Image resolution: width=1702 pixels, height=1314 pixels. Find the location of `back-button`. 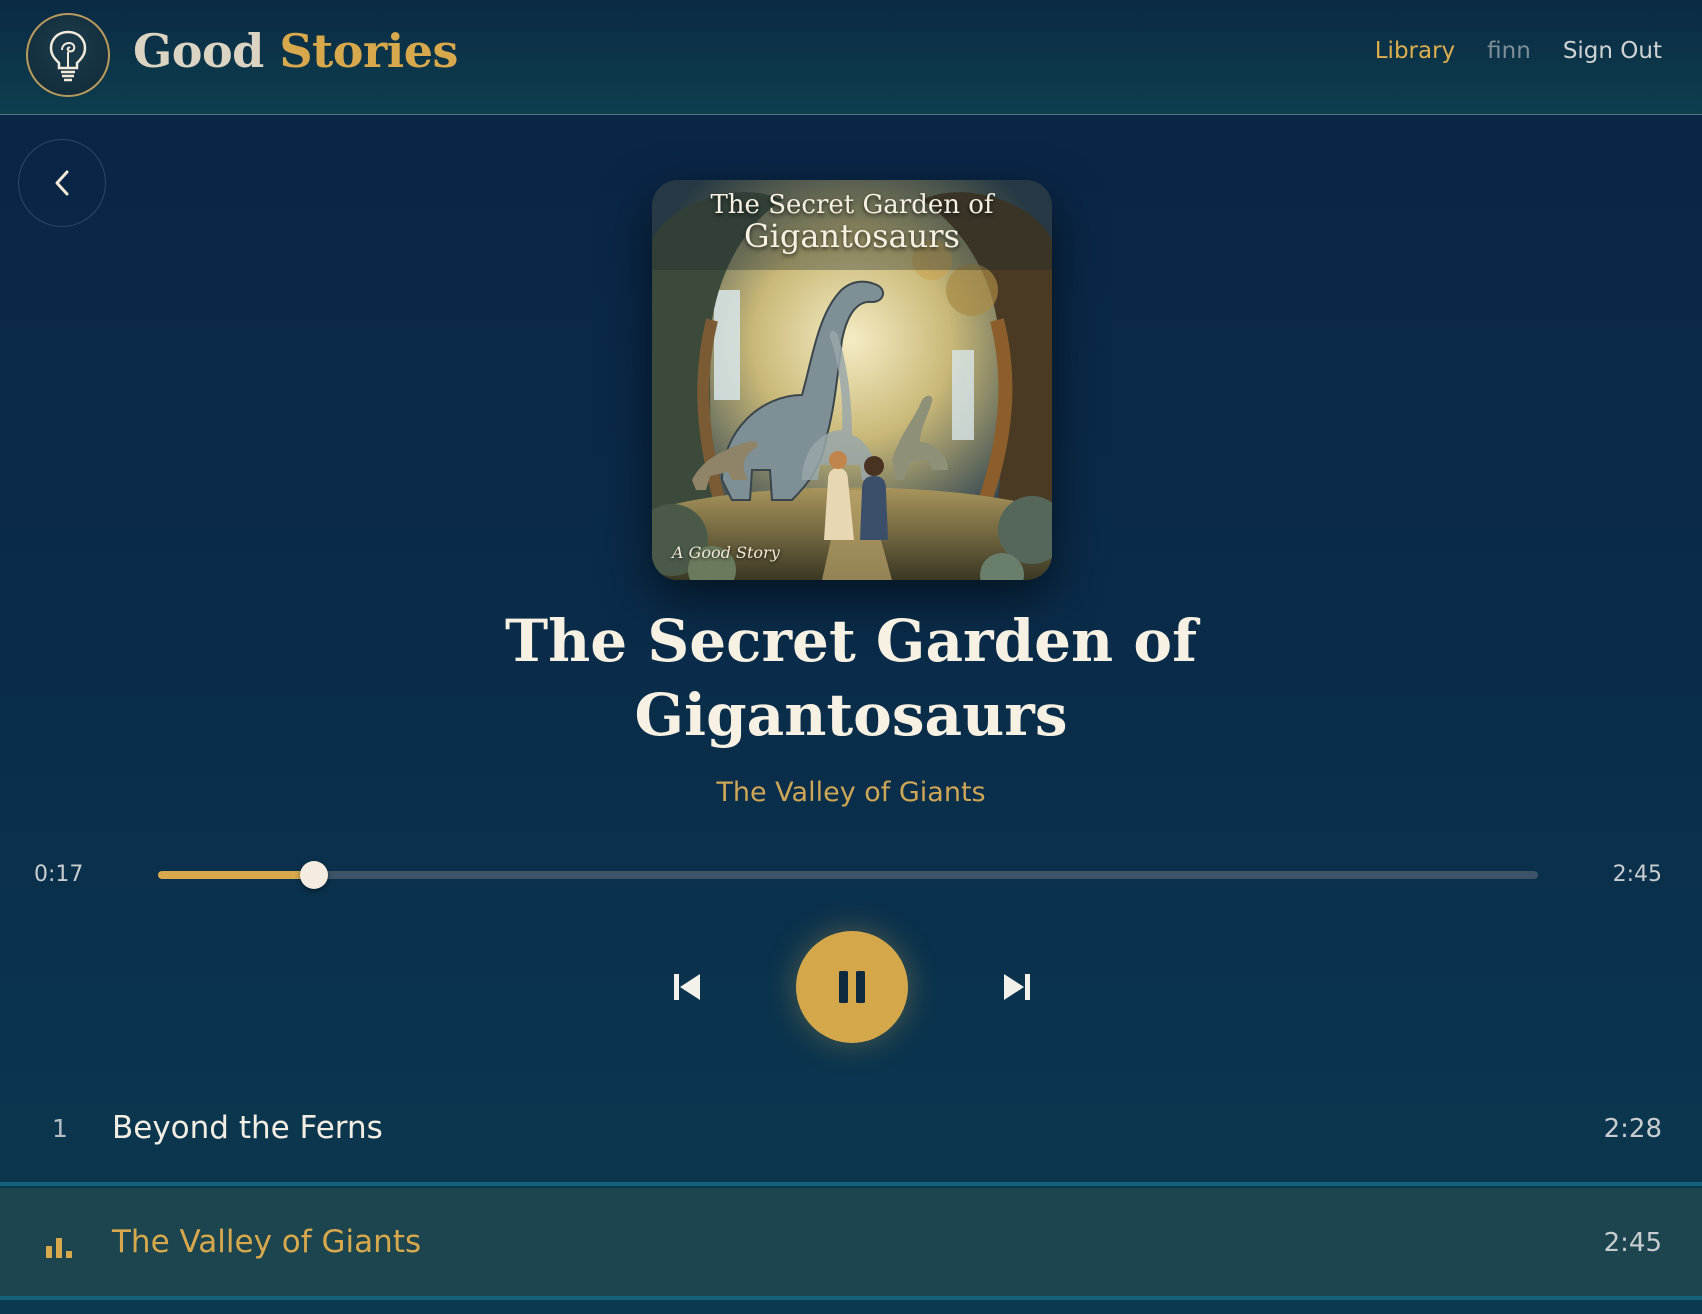

back-button is located at coordinates (62, 183).